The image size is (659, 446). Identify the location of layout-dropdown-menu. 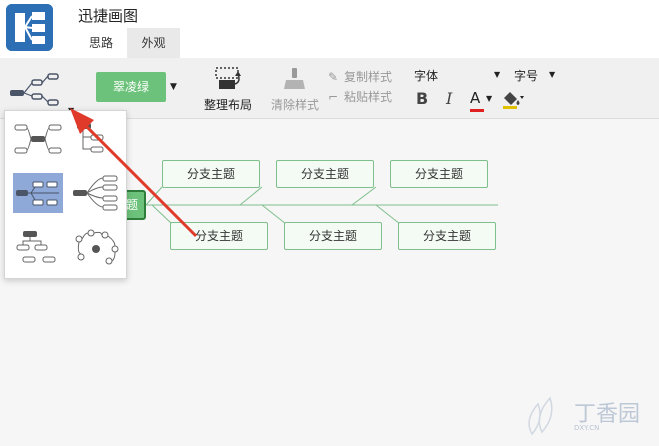
(65, 194).